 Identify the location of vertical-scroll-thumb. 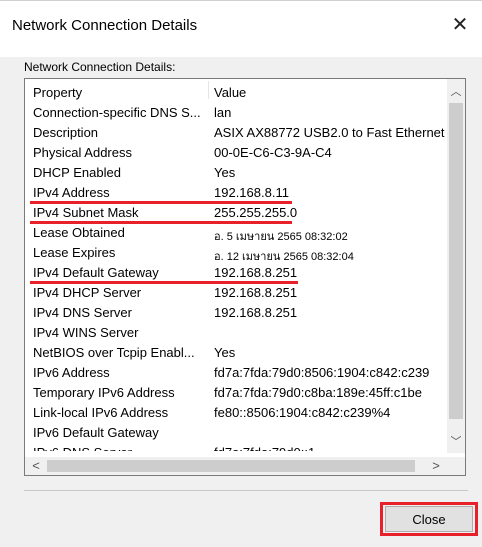
(456, 261).